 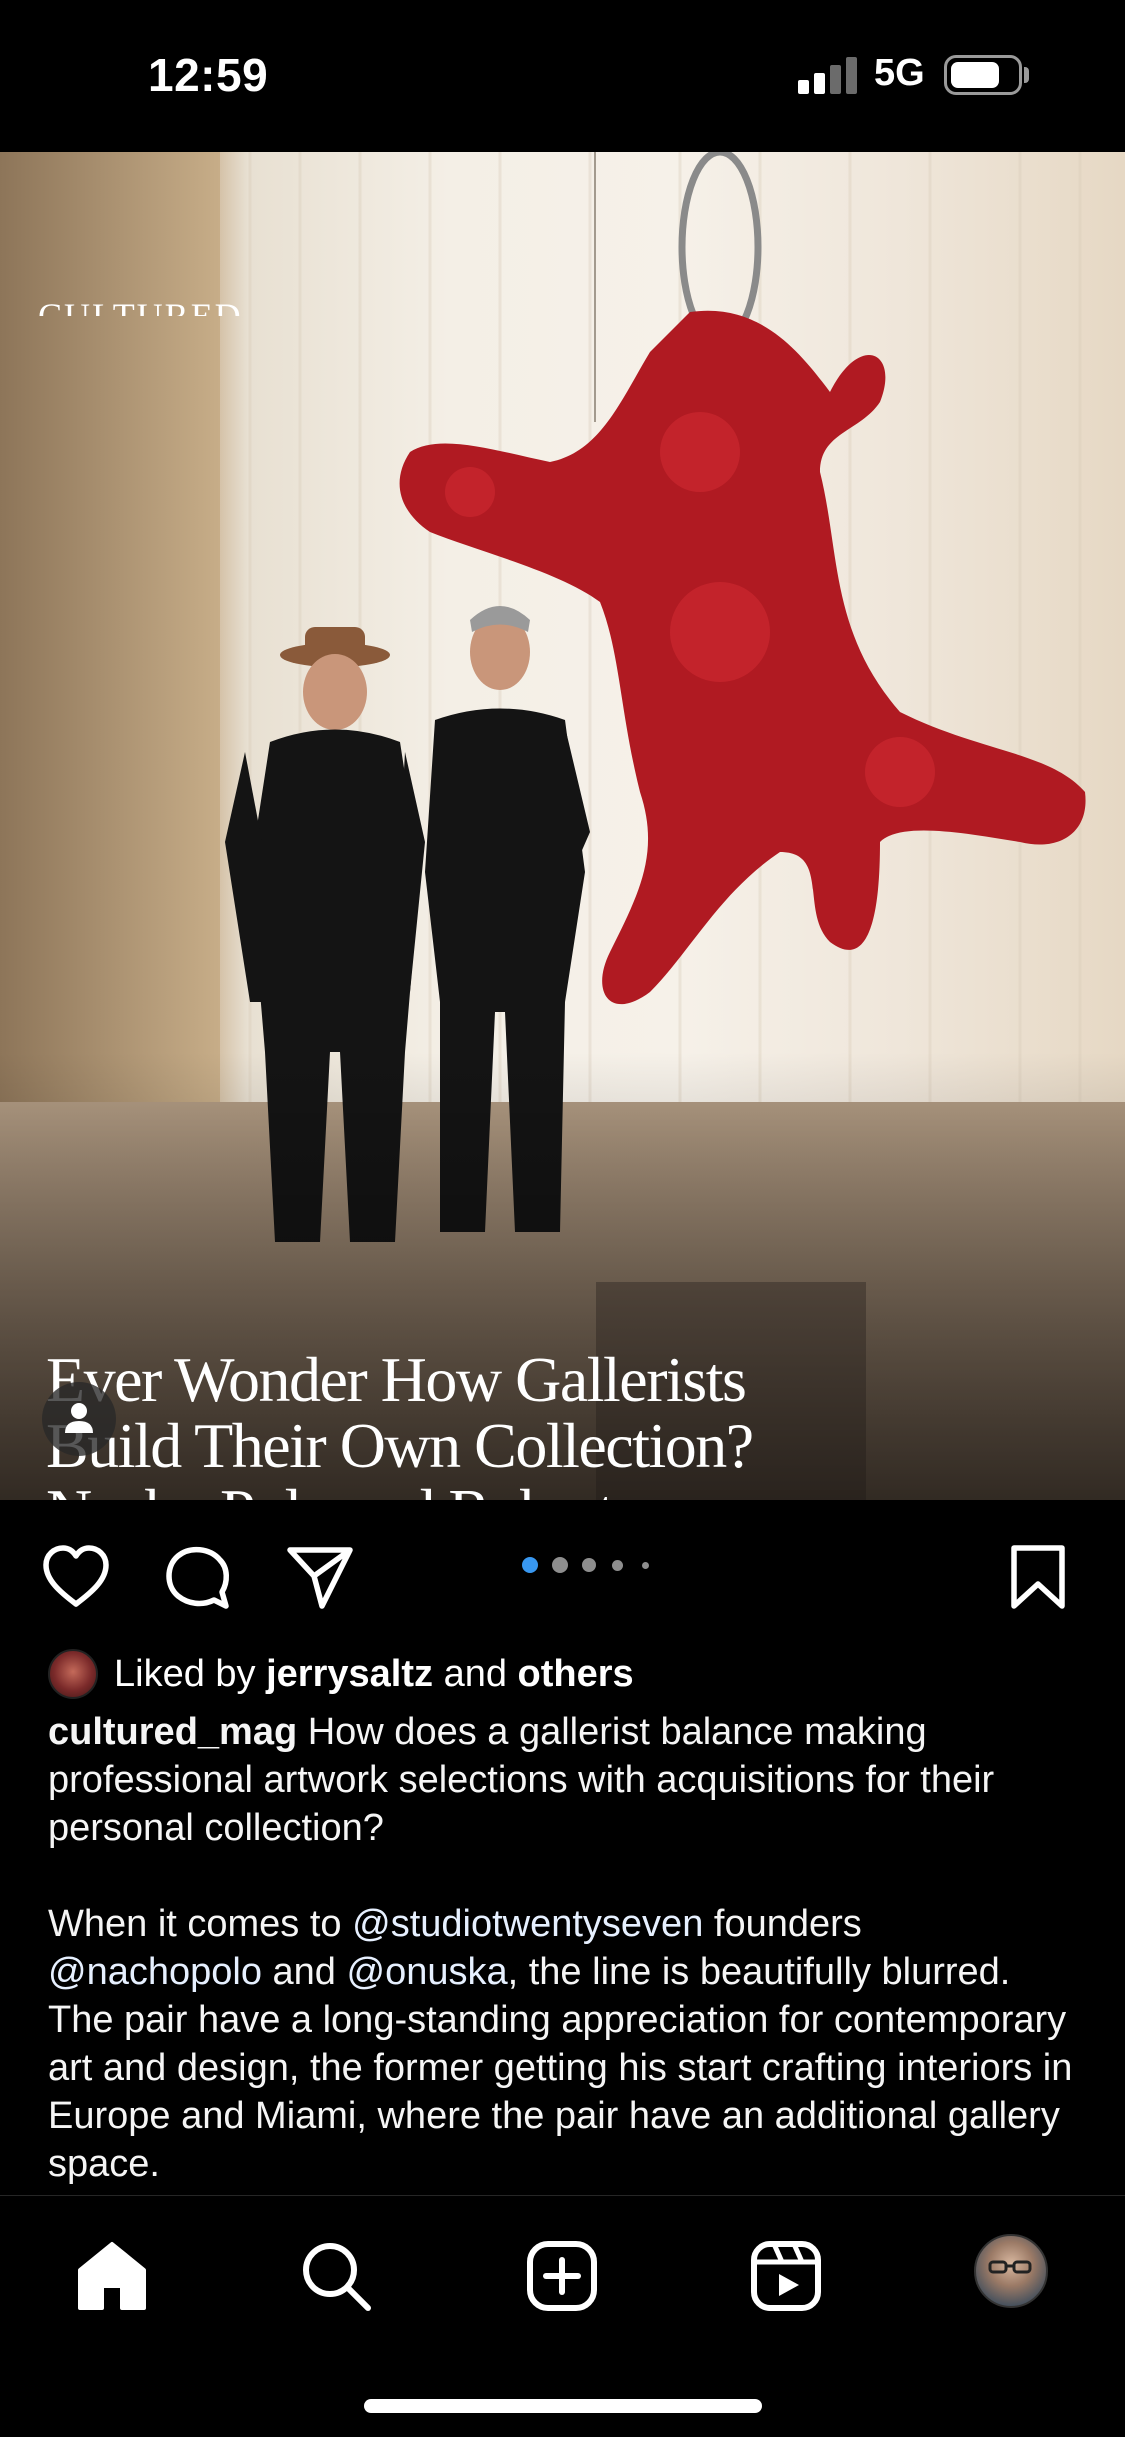 I want to click on caption-username: cultured_mag, so click(x=172, y=1732).